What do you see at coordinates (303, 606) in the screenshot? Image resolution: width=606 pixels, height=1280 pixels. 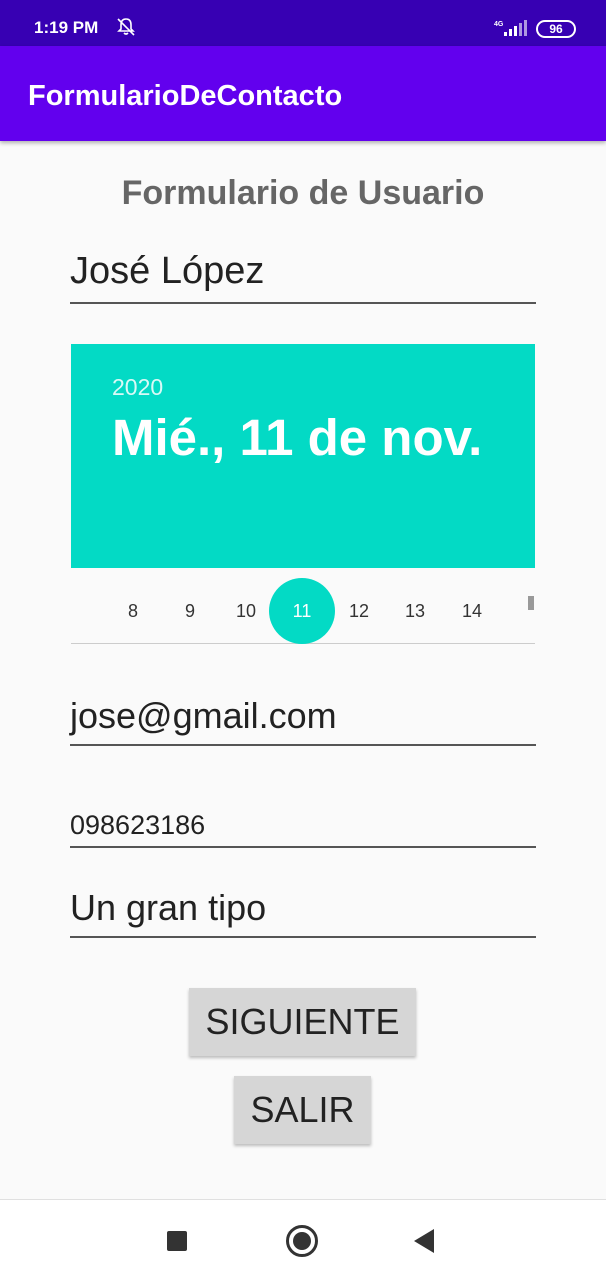 I see `day-strip: 8 9 10 11 12 13 14` at bounding box center [303, 606].